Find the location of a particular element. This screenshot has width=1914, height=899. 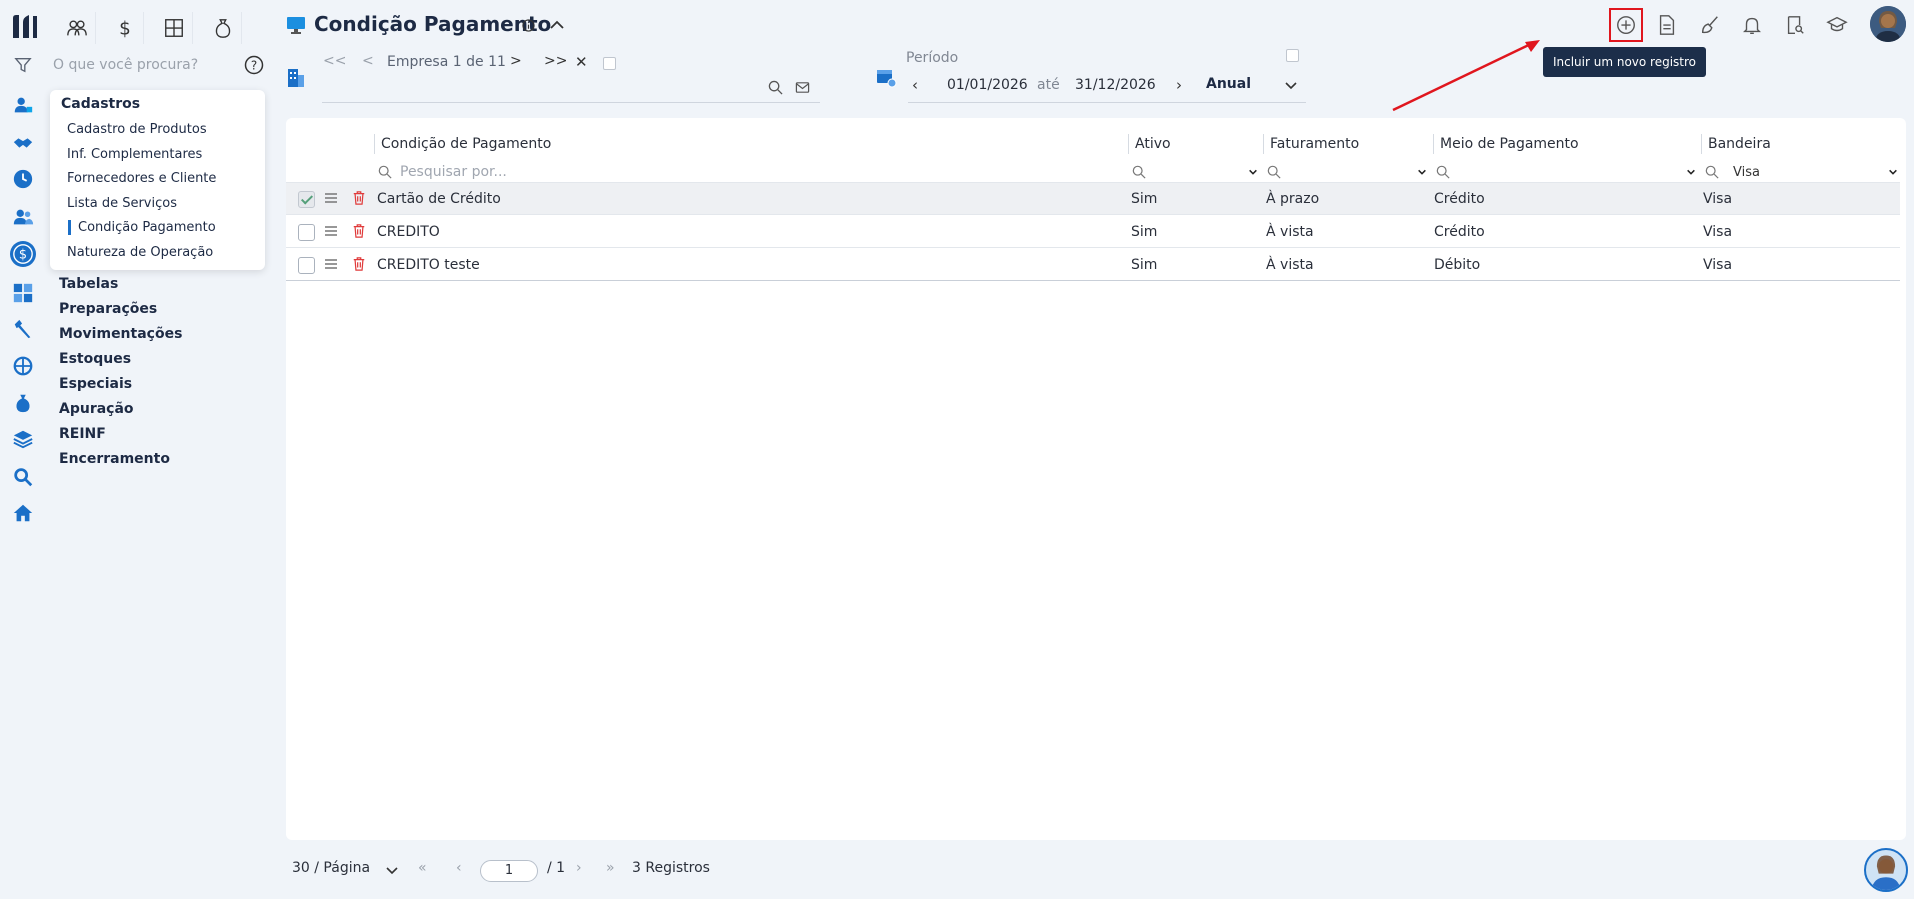

home-icon is located at coordinates (23, 513).